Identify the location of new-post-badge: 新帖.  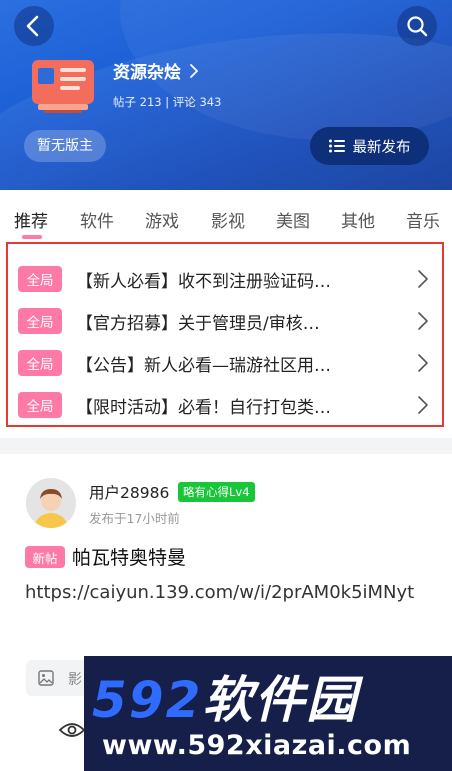
(45, 557).